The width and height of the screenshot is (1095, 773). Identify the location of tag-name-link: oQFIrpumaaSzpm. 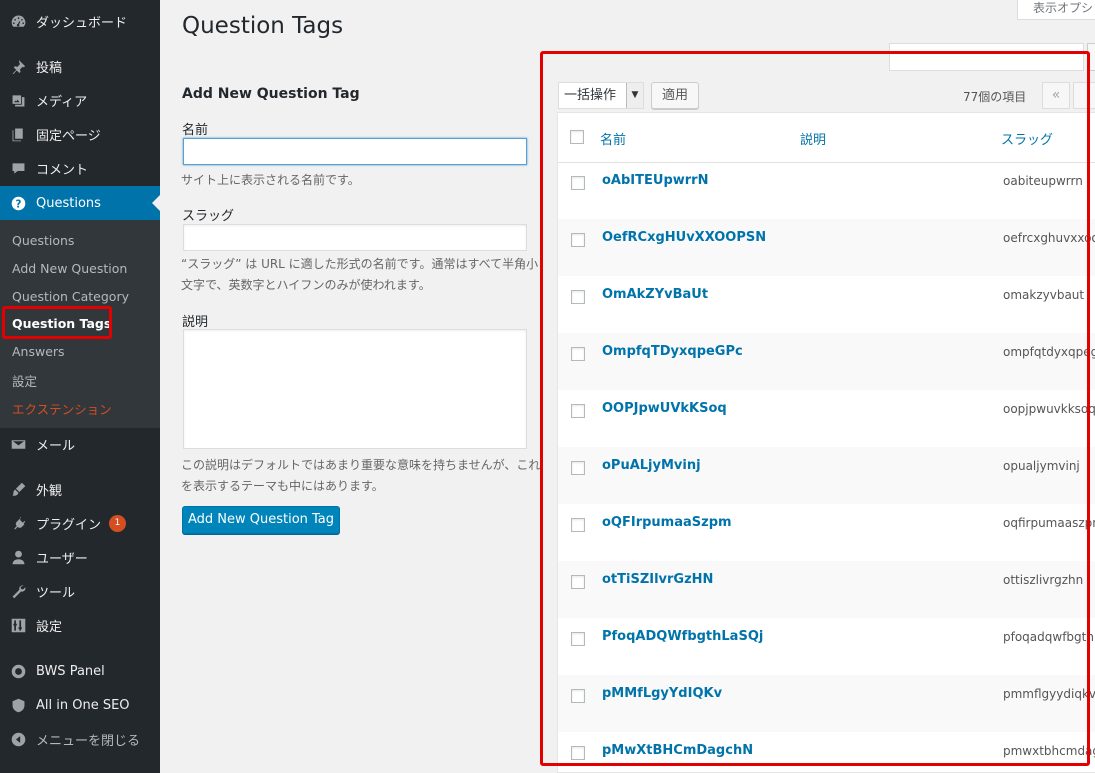
(667, 522).